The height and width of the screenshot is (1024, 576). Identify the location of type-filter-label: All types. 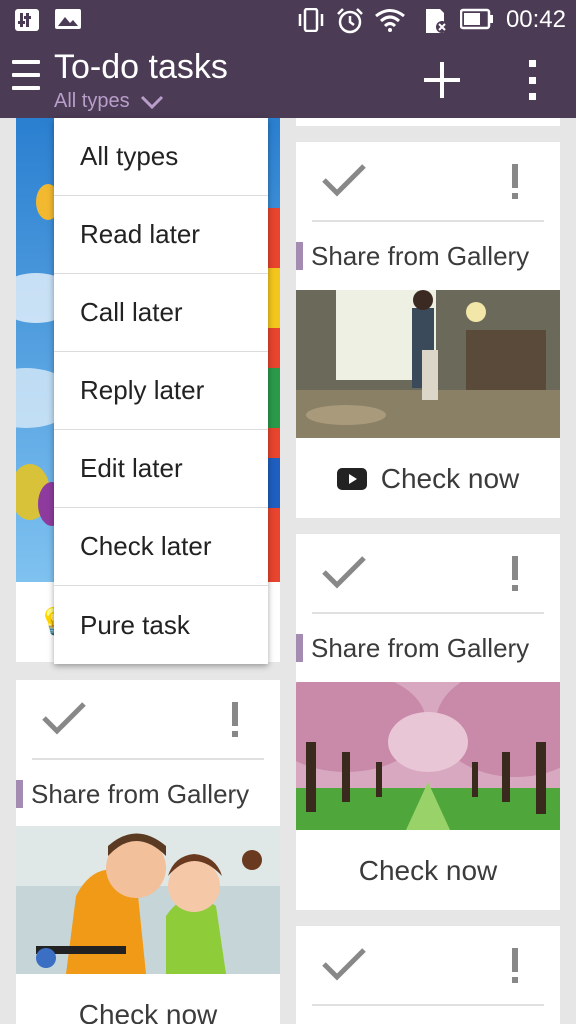
(92, 101).